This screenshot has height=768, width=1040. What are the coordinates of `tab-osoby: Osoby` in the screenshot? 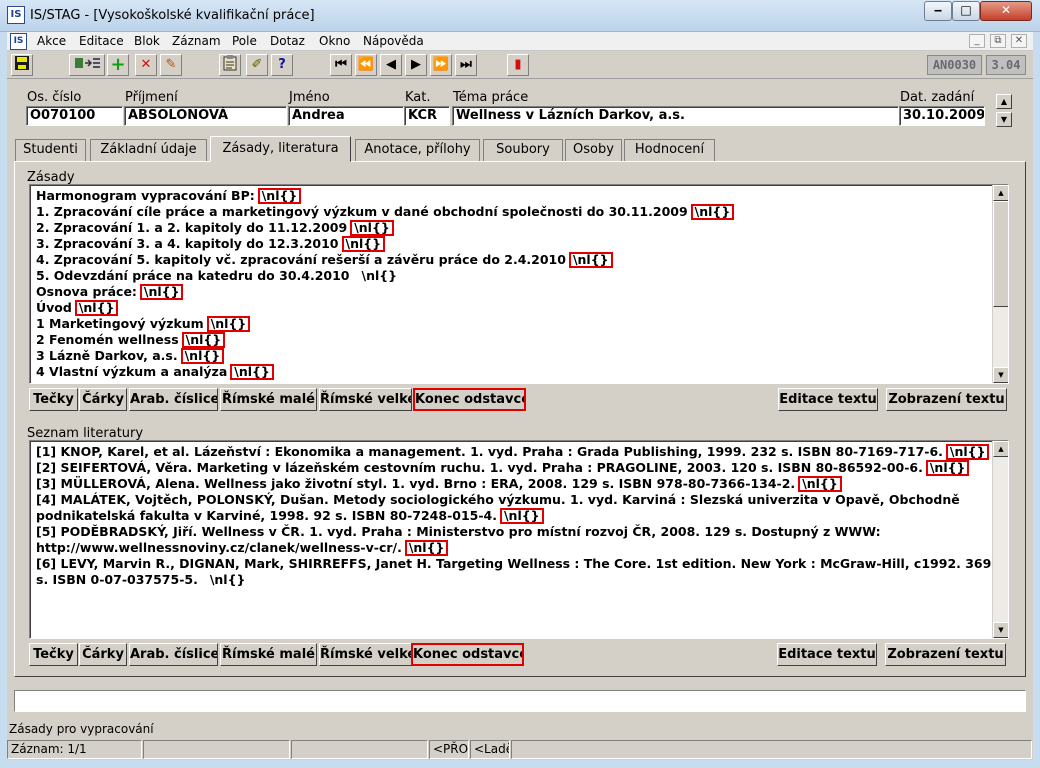 It's located at (593, 150).